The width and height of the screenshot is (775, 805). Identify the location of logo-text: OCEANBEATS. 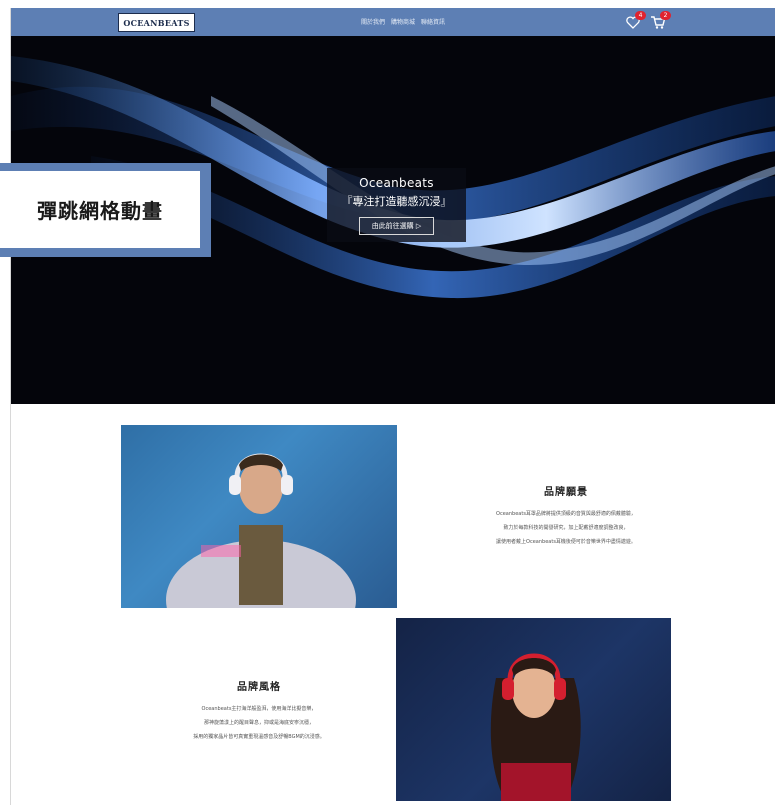
(156, 22).